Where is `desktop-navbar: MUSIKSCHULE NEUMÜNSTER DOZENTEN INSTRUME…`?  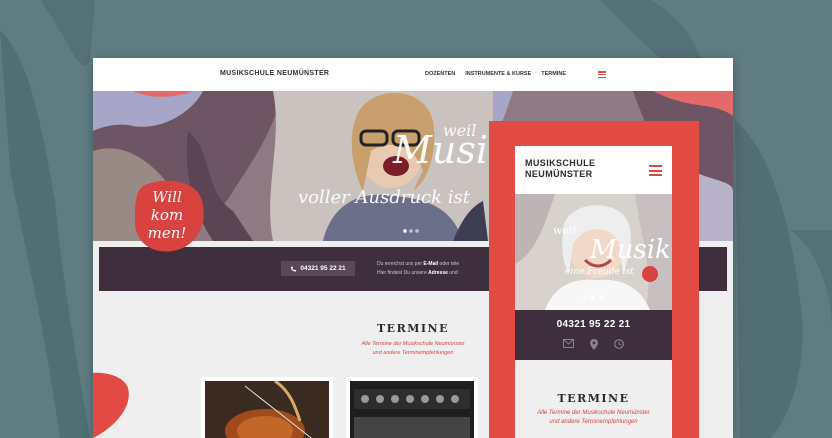 desktop-navbar: MUSIKSCHULE NEUMÜNSTER DOZENTEN INSTRUME… is located at coordinates (413, 74).